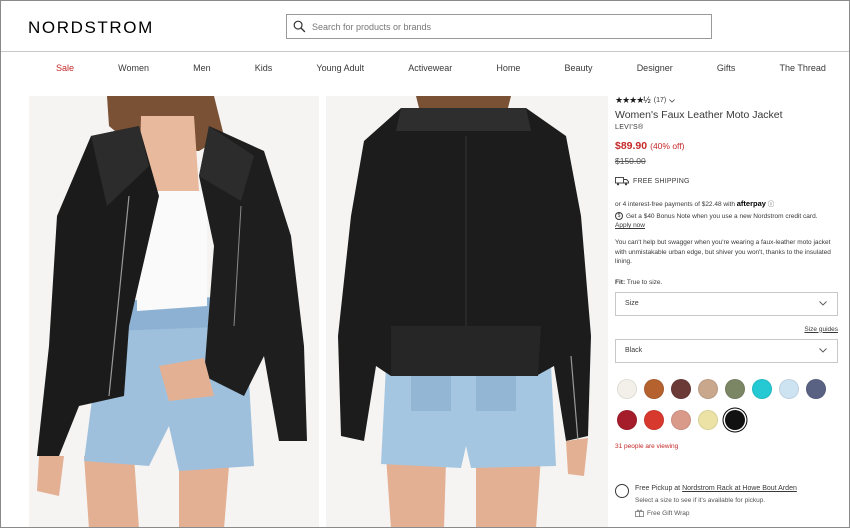 The height and width of the screenshot is (528, 850). I want to click on nav-item-kids: Kids, so click(264, 68).